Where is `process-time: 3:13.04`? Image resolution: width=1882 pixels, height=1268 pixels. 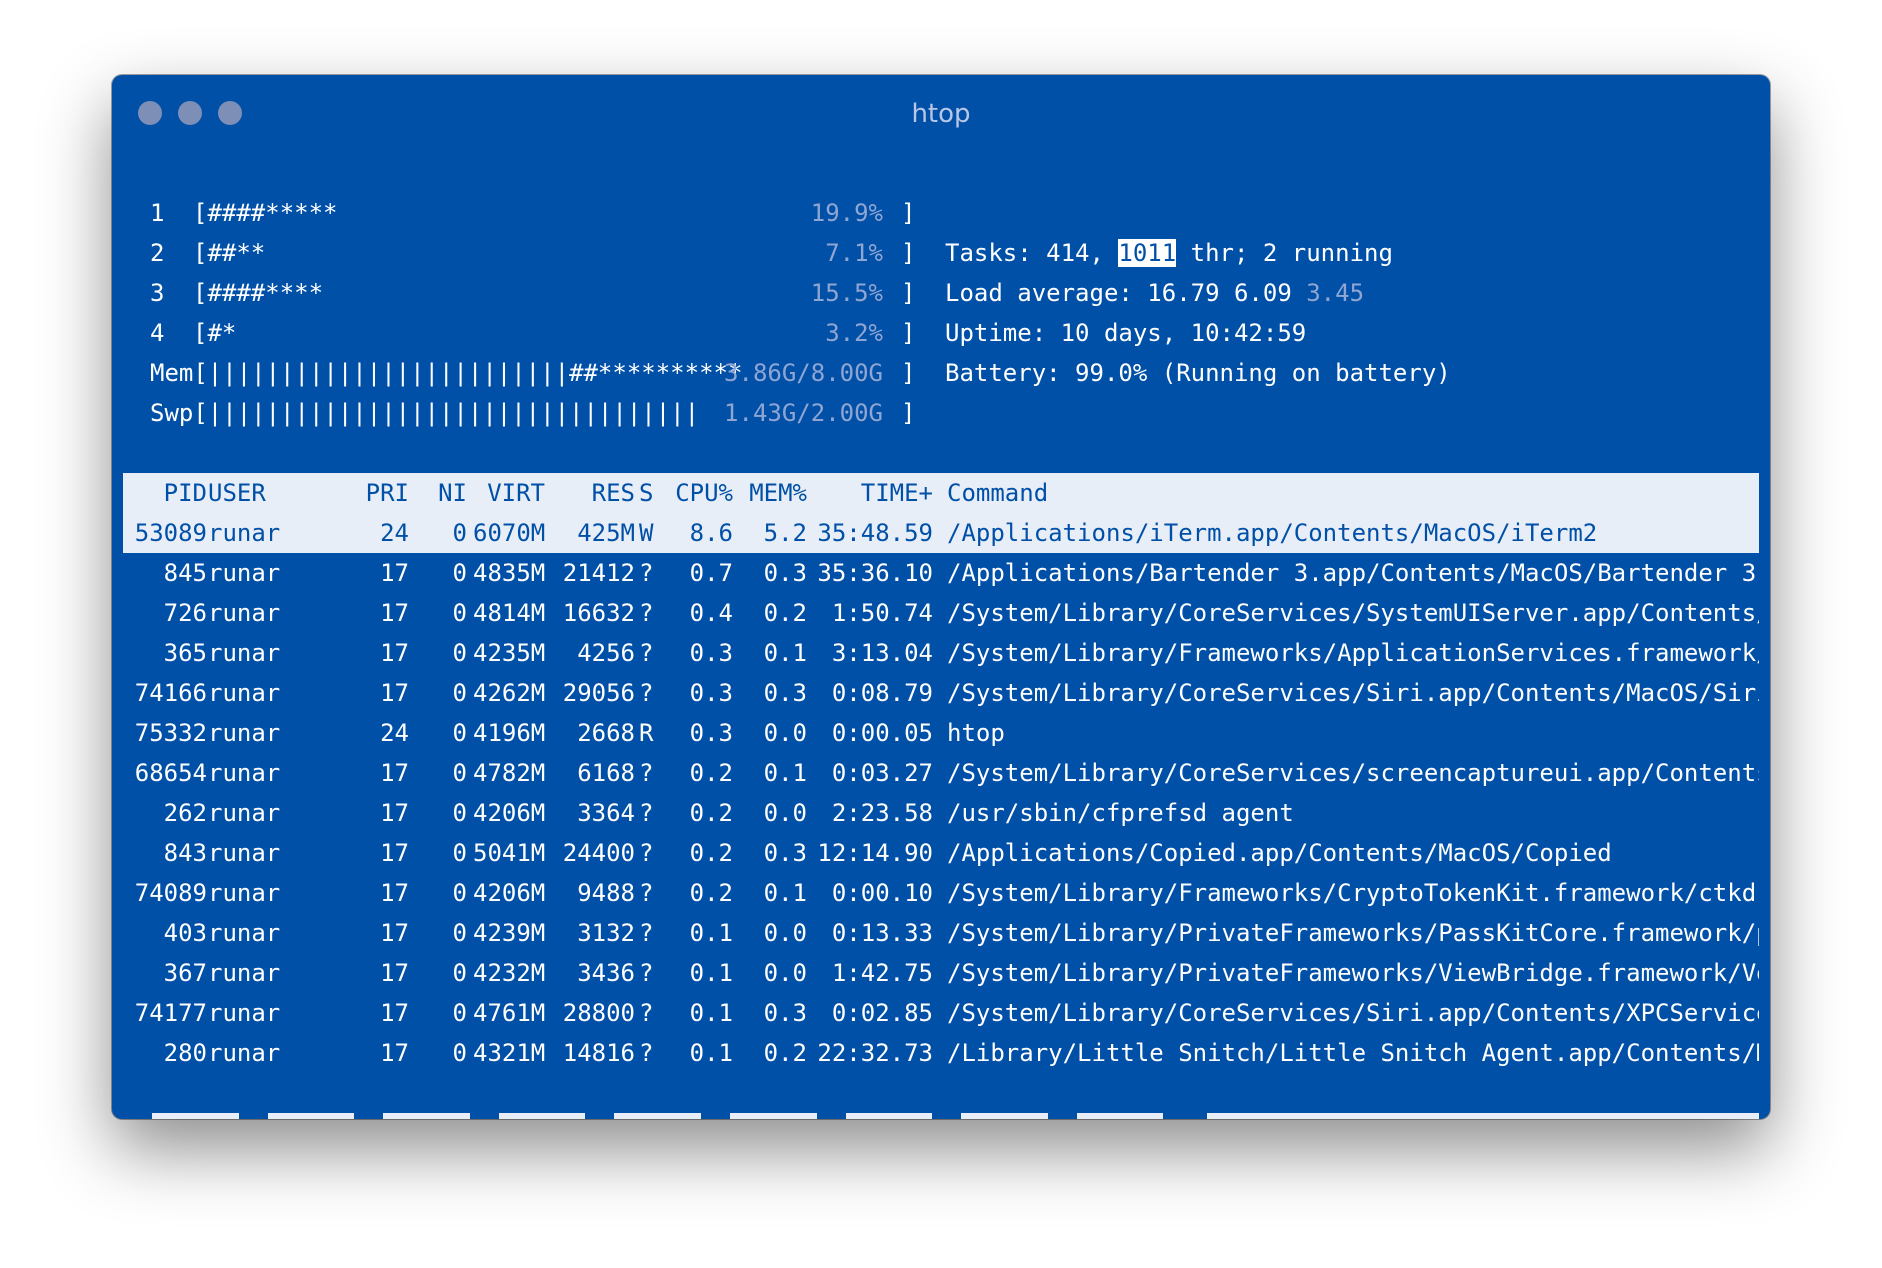
process-time: 3:13.04 is located at coordinates (882, 653).